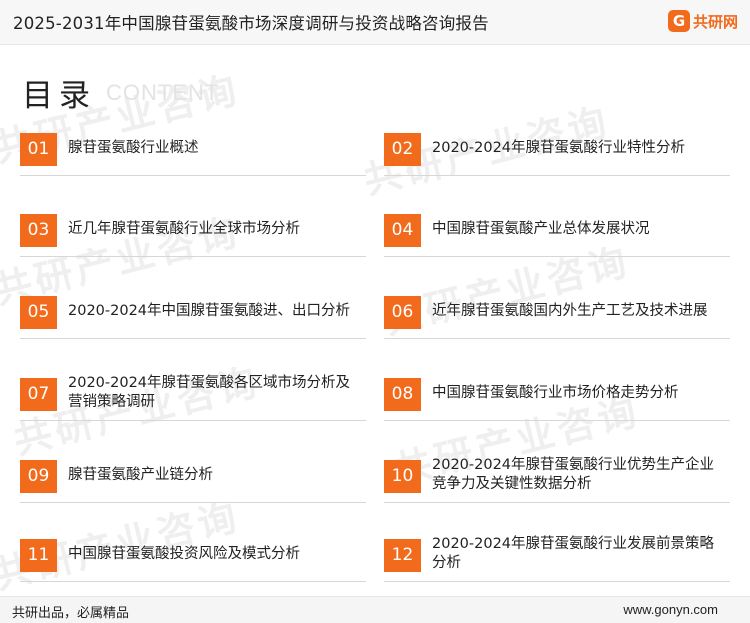 The height and width of the screenshot is (623, 750). What do you see at coordinates (402, 394) in the screenshot?
I see `toc-item-number: 08` at bounding box center [402, 394].